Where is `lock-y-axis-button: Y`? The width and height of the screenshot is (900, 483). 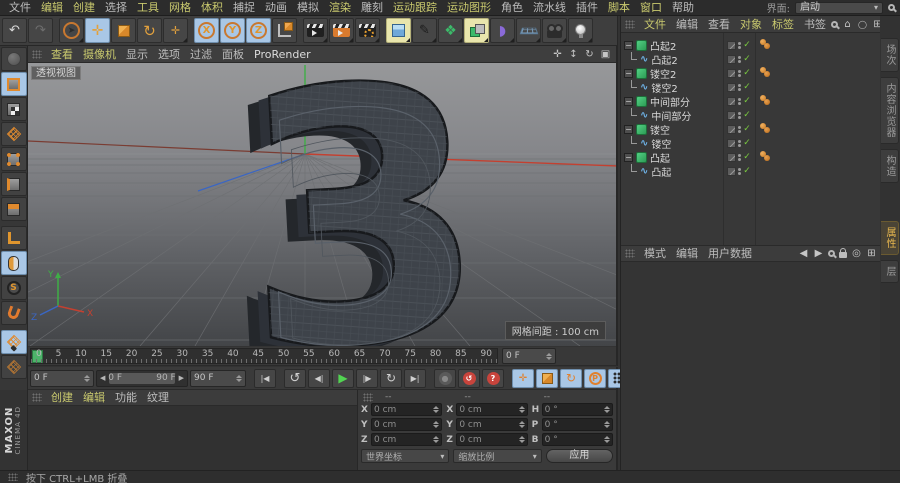
lock-y-axis-button: Y is located at coordinates (232, 30).